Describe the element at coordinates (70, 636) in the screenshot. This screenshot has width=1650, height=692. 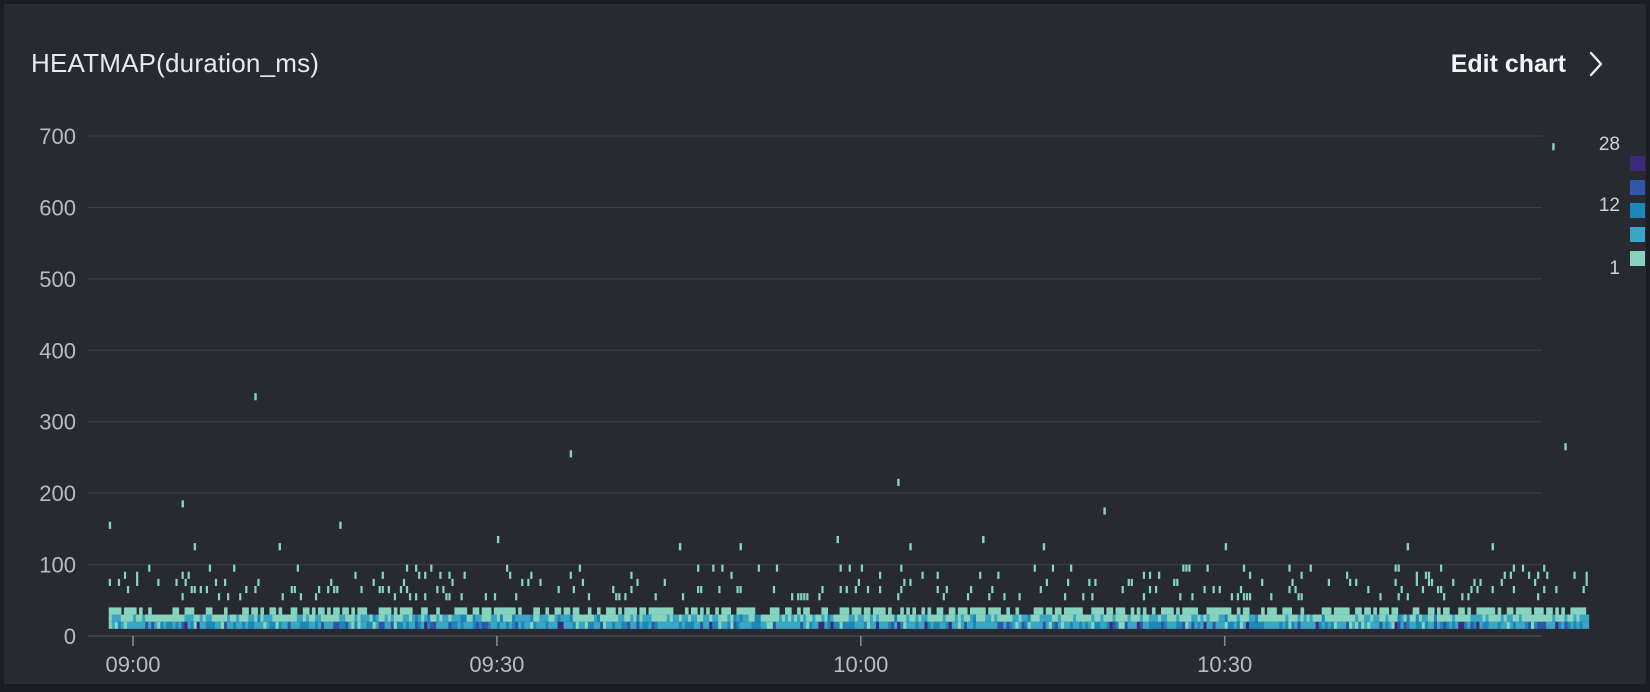
I see `y-tick-label: 0` at that location.